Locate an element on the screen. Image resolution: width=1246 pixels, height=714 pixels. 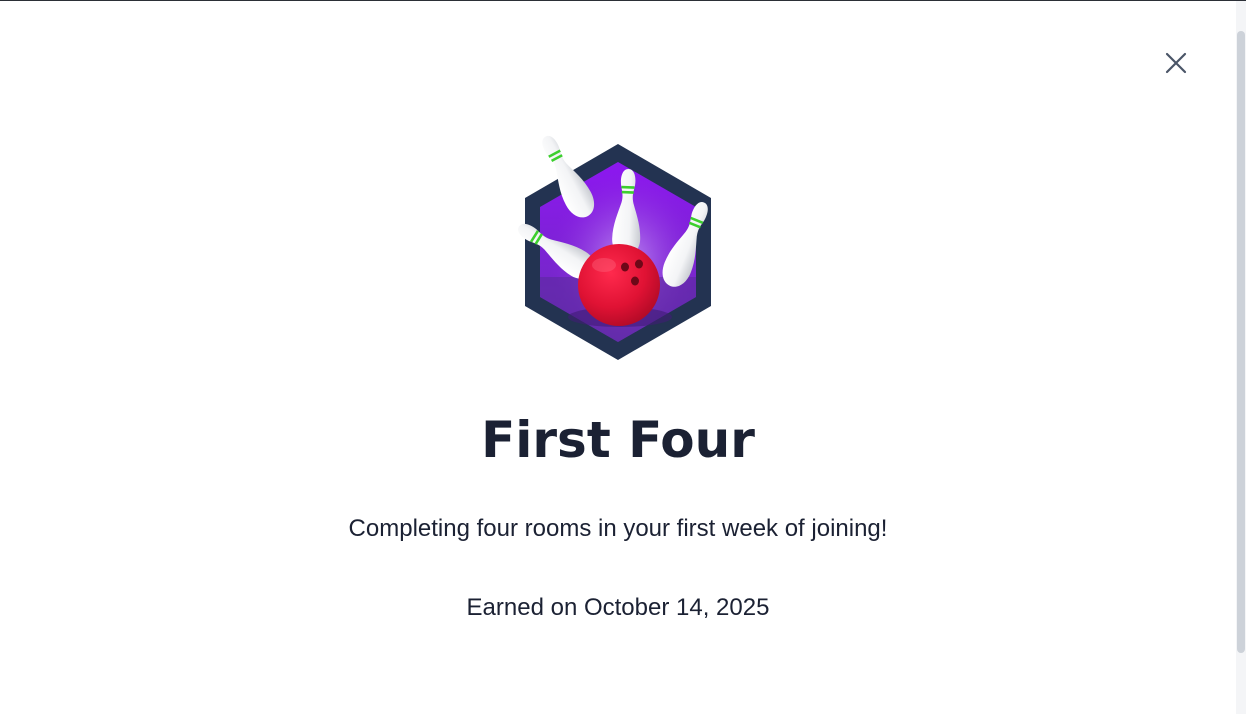
scrollbar-thumb is located at coordinates (1241, 342).